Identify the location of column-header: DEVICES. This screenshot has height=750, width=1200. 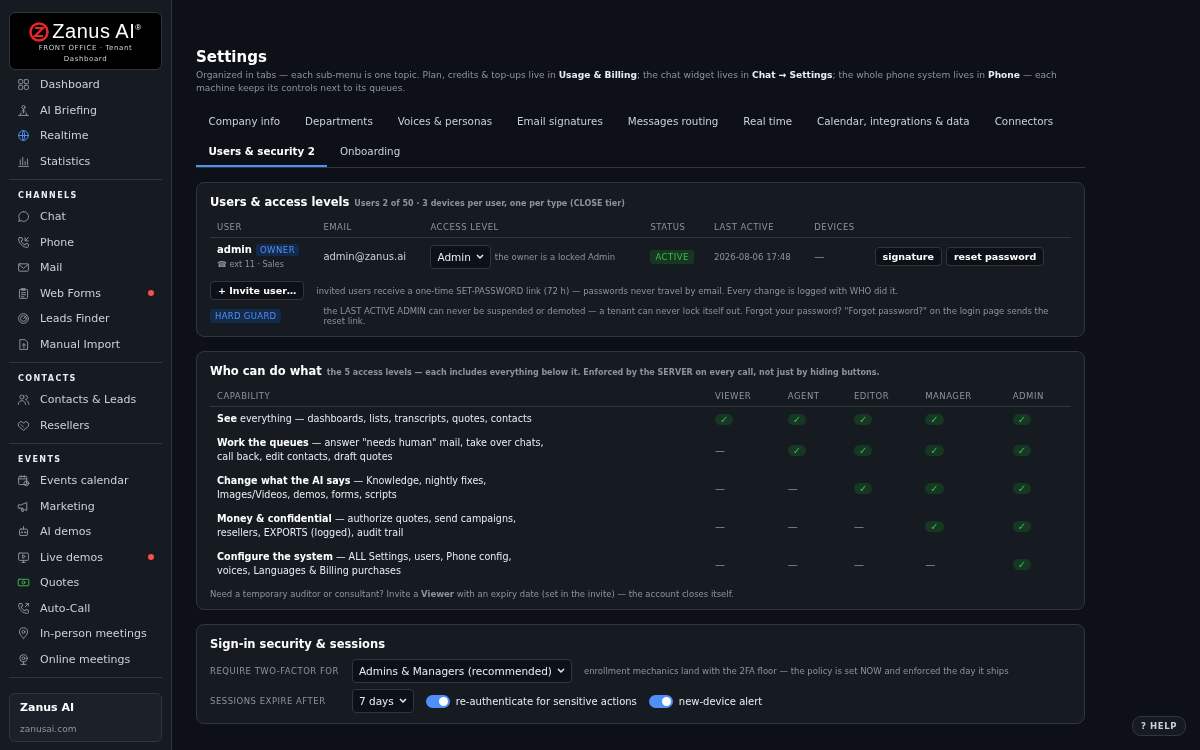
(837, 227).